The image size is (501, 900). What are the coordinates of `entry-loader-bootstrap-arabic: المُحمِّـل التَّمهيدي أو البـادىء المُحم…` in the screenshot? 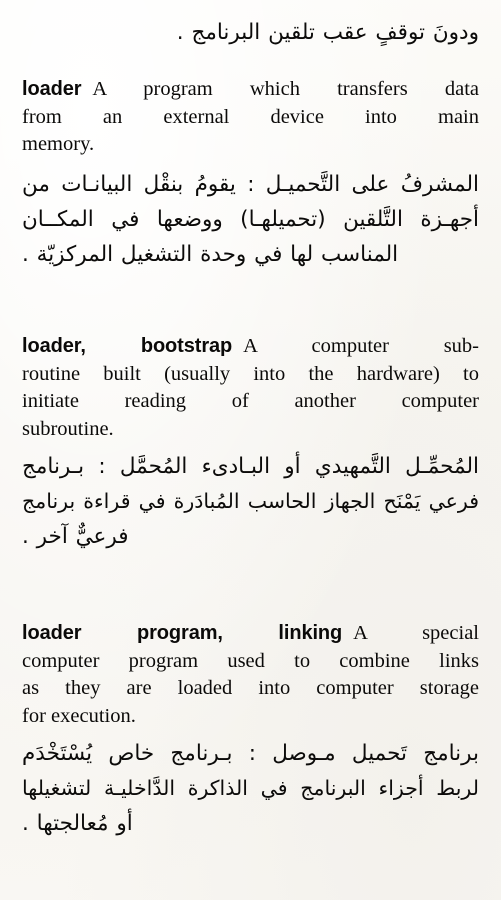 It's located at (250, 501).